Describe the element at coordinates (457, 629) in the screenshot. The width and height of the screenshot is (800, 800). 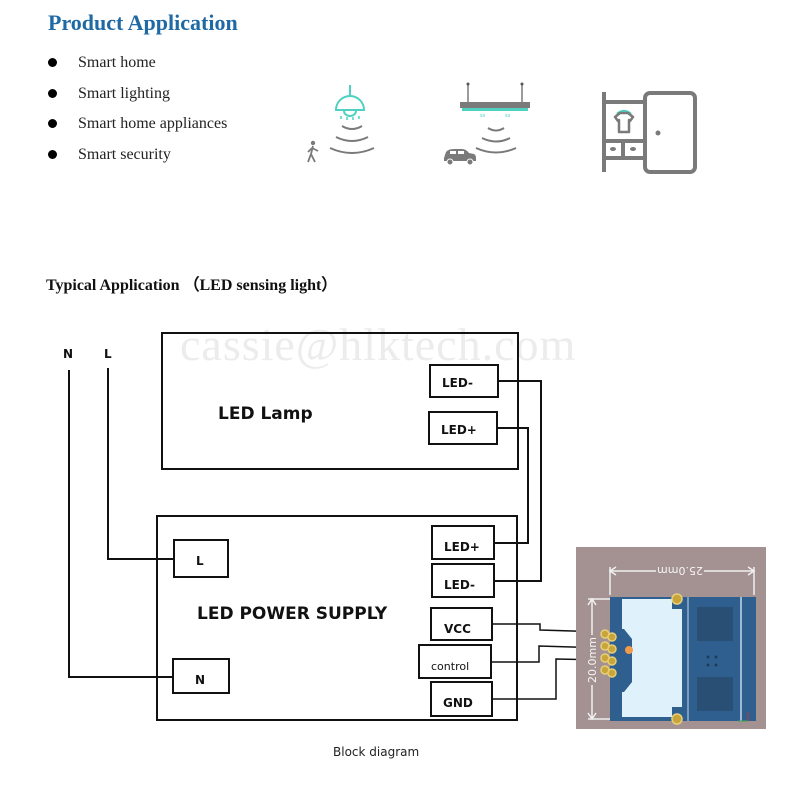
I see `psu-output-label: VCC` at that location.